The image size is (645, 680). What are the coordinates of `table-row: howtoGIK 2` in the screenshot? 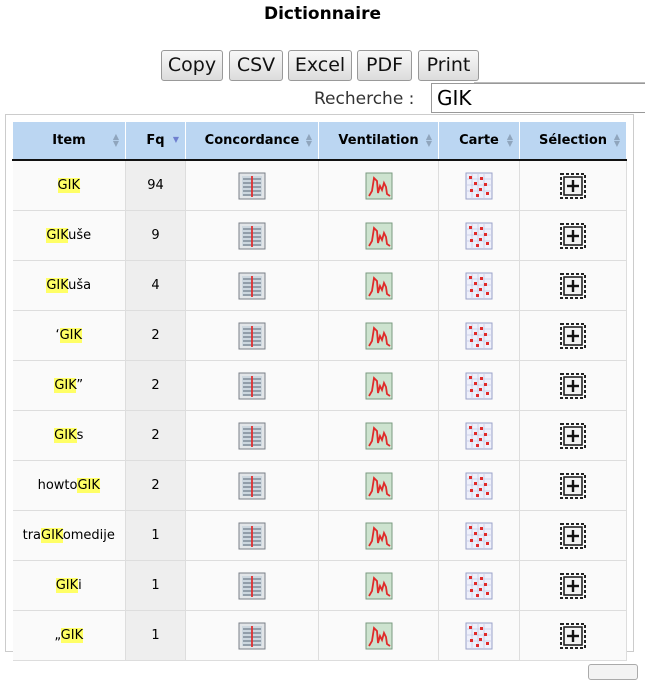 It's located at (319, 485).